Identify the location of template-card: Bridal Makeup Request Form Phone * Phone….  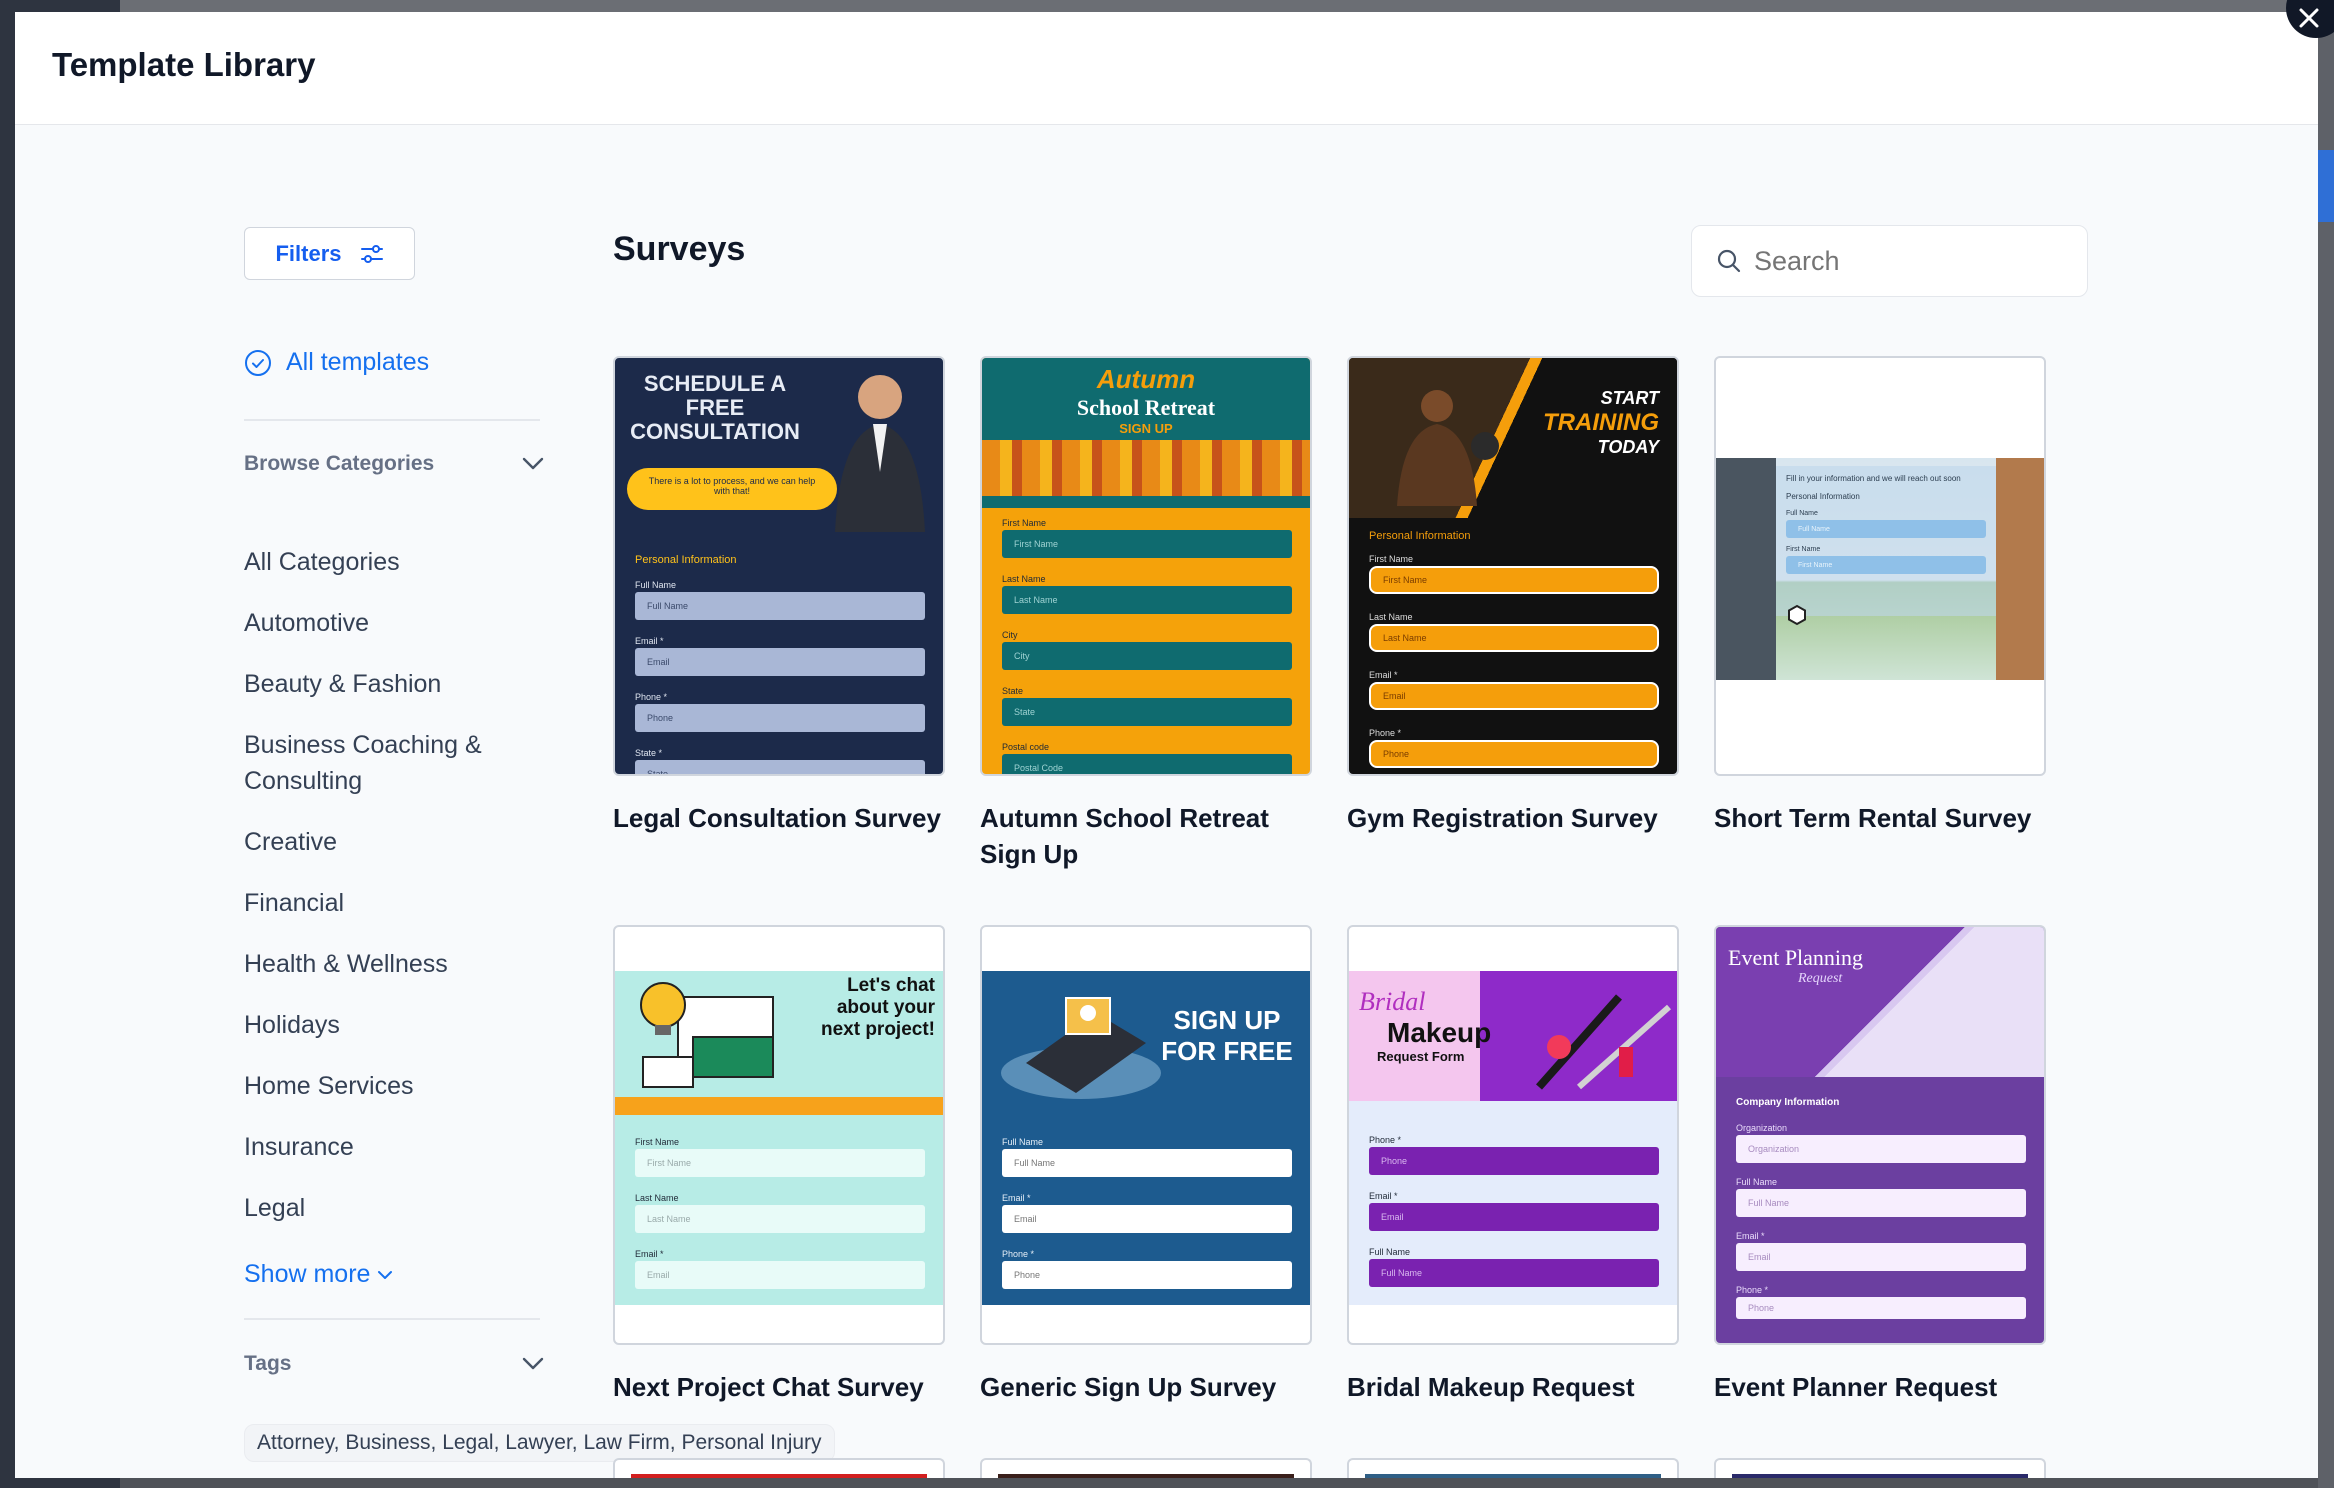
(1513, 1165).